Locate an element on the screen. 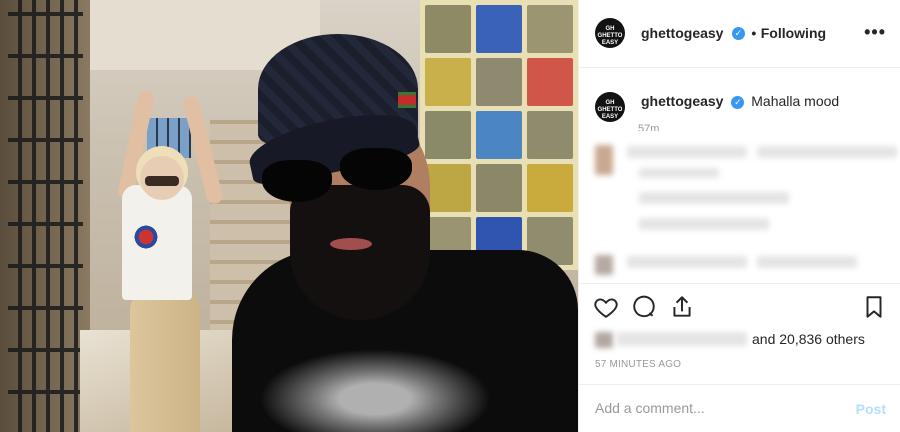 The height and width of the screenshot is (432, 900). photo-window is located at coordinates (169, 138).